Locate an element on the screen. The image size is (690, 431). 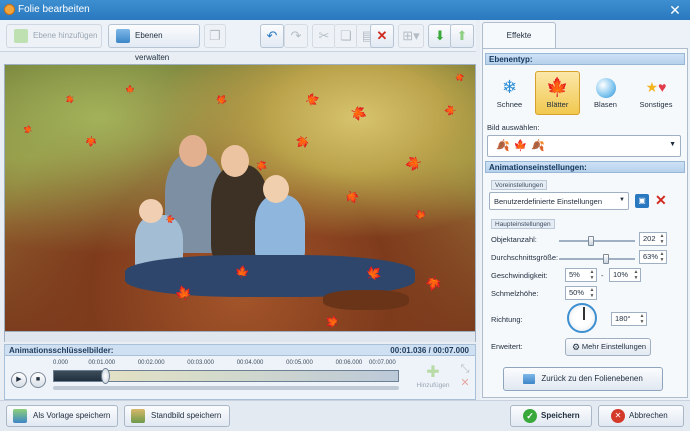
choose-image-label: Bild auswählen: is located at coordinates (513, 127).